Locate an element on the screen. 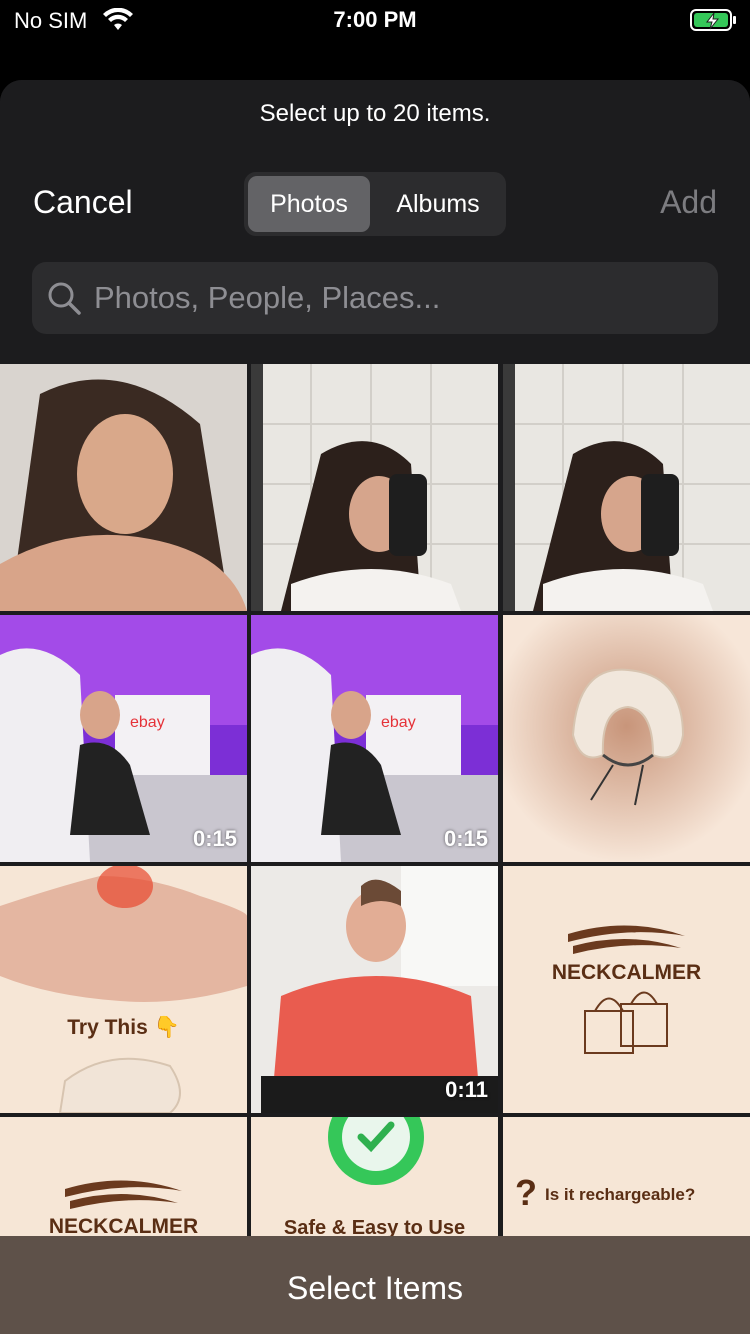  tile-caption: Is it rechargeable? is located at coordinates (620, 1194).